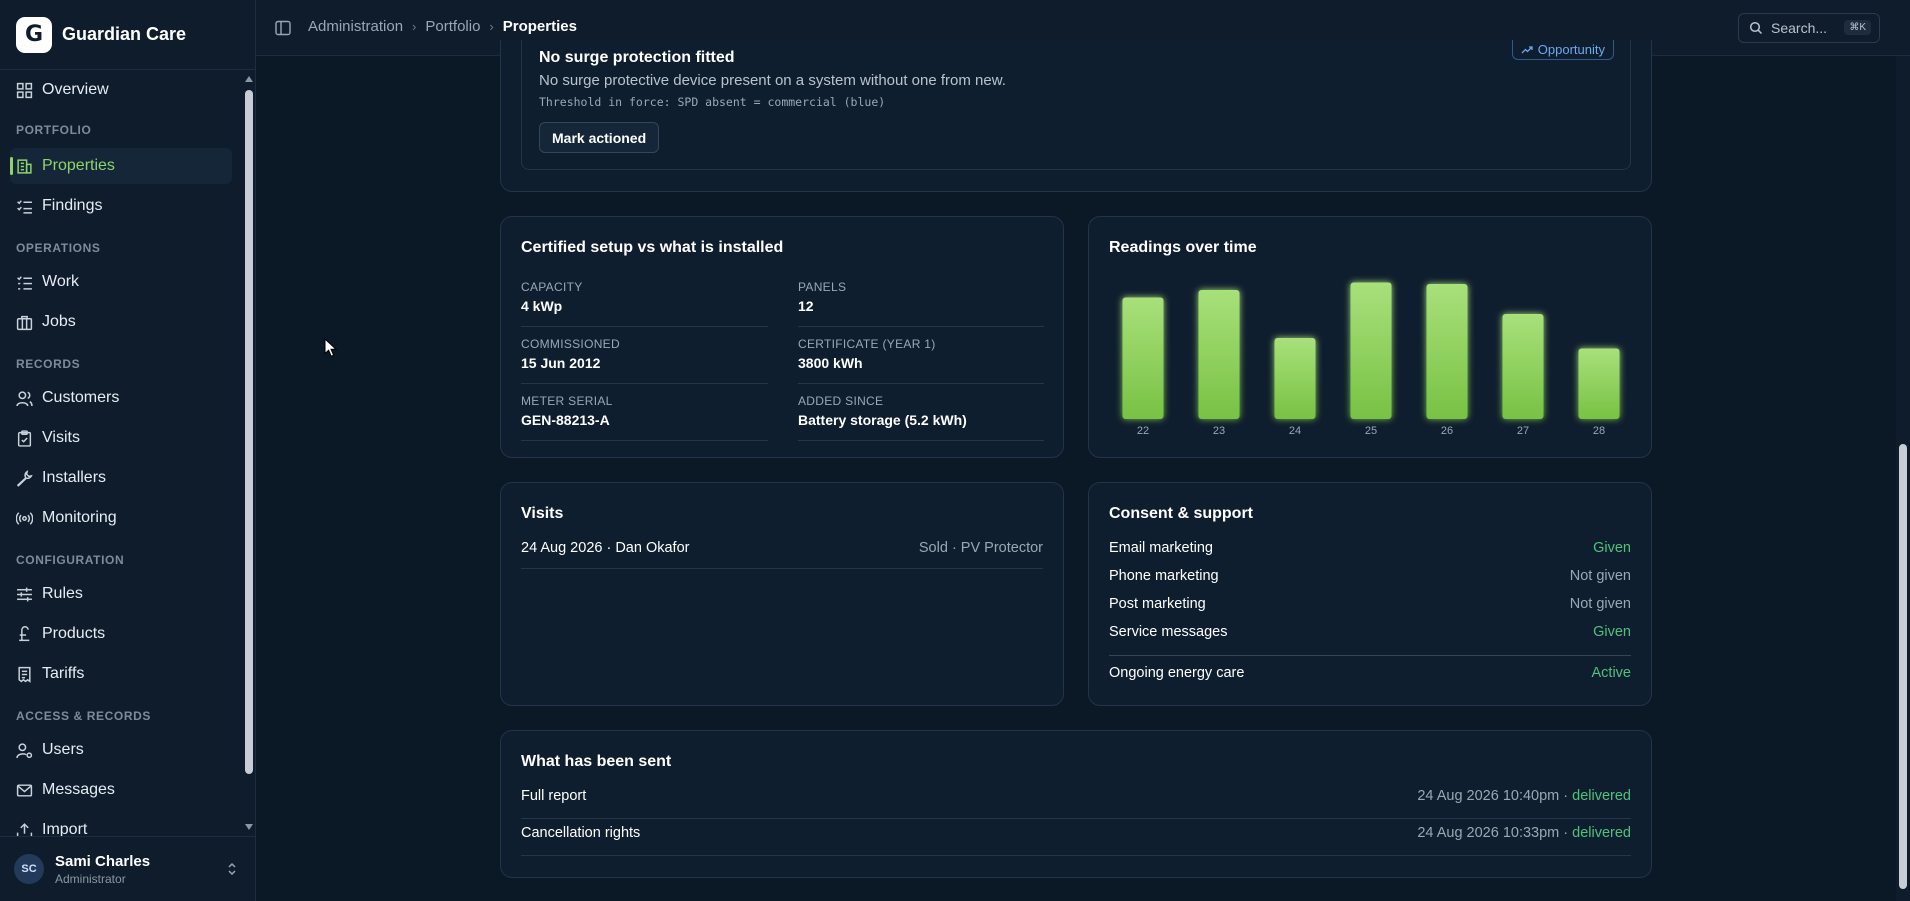  What do you see at coordinates (570, 344) in the screenshot?
I see `field-label: COMMISSIONED` at bounding box center [570, 344].